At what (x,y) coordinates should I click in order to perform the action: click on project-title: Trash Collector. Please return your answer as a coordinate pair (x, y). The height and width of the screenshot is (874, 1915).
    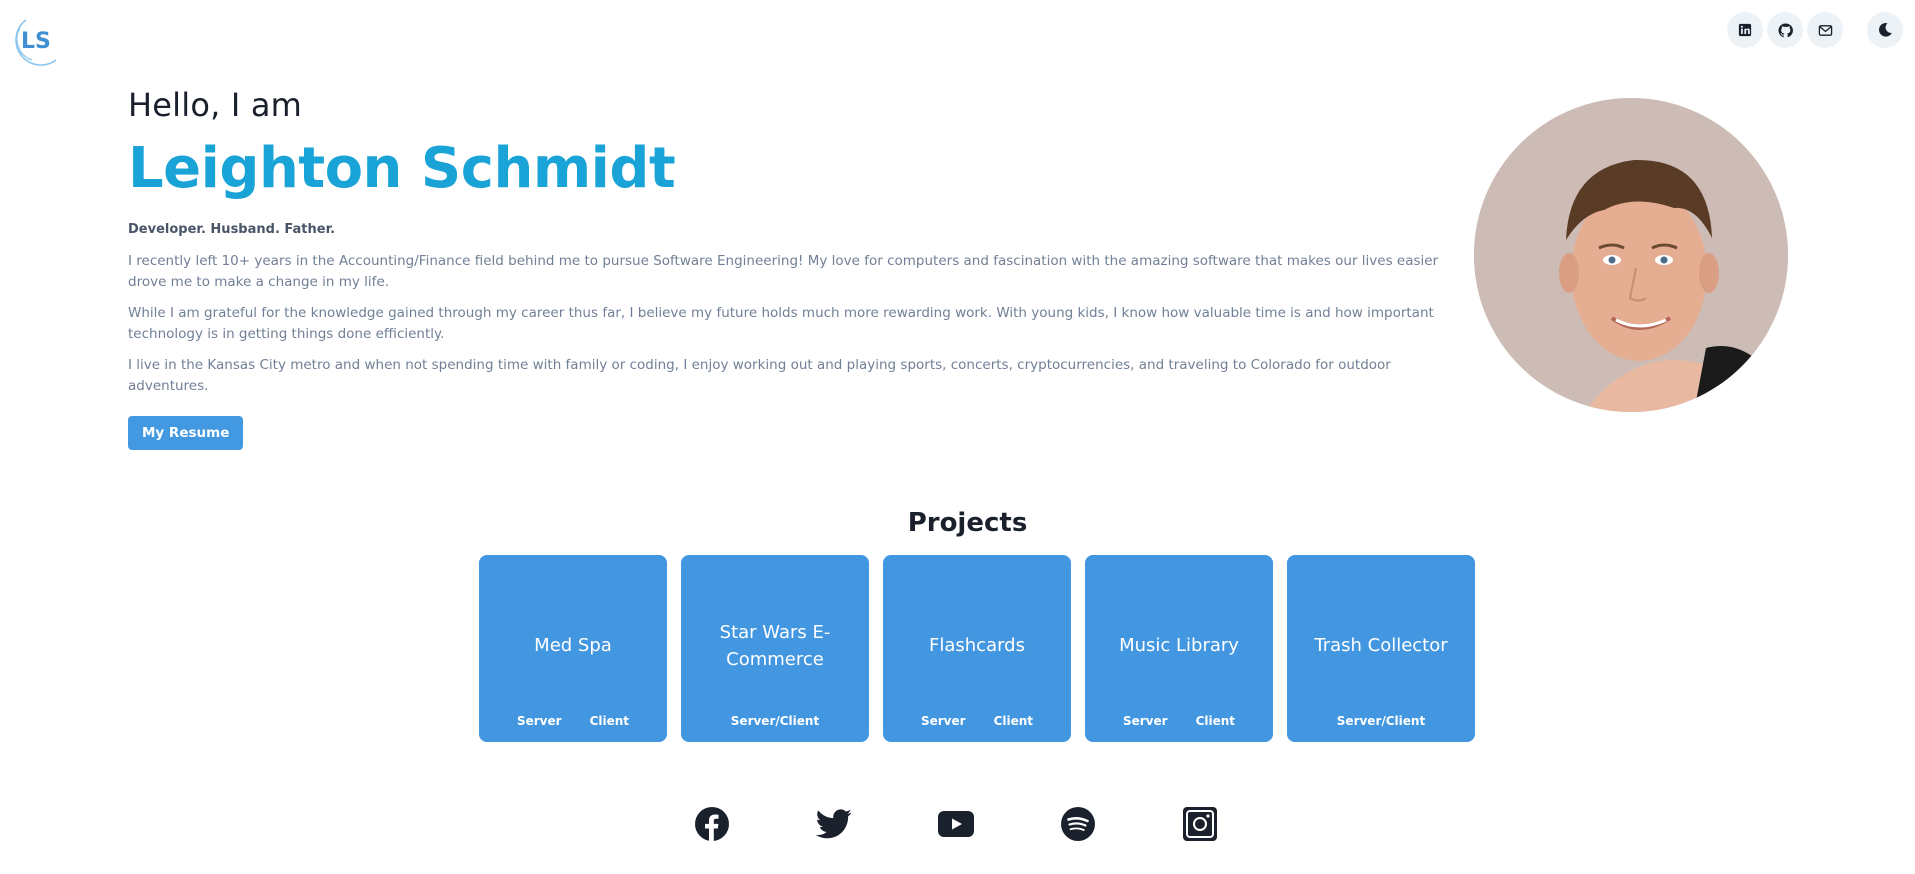
    Looking at the image, I should click on (1381, 645).